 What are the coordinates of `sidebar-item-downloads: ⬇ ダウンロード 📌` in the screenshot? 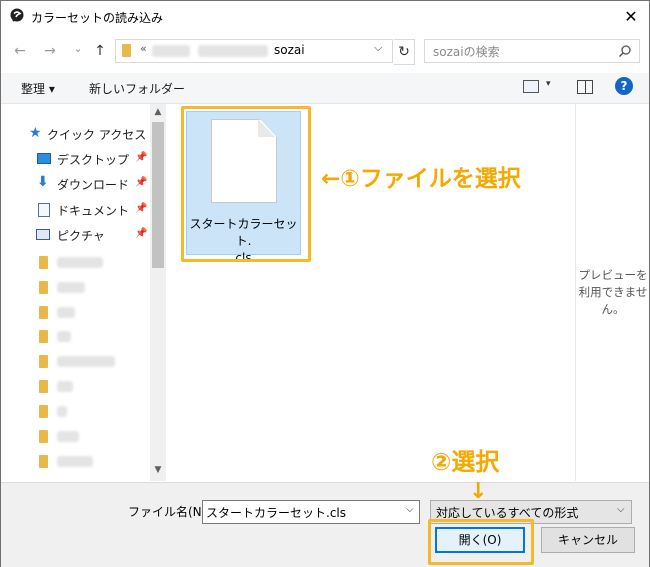 It's located at (75, 184).